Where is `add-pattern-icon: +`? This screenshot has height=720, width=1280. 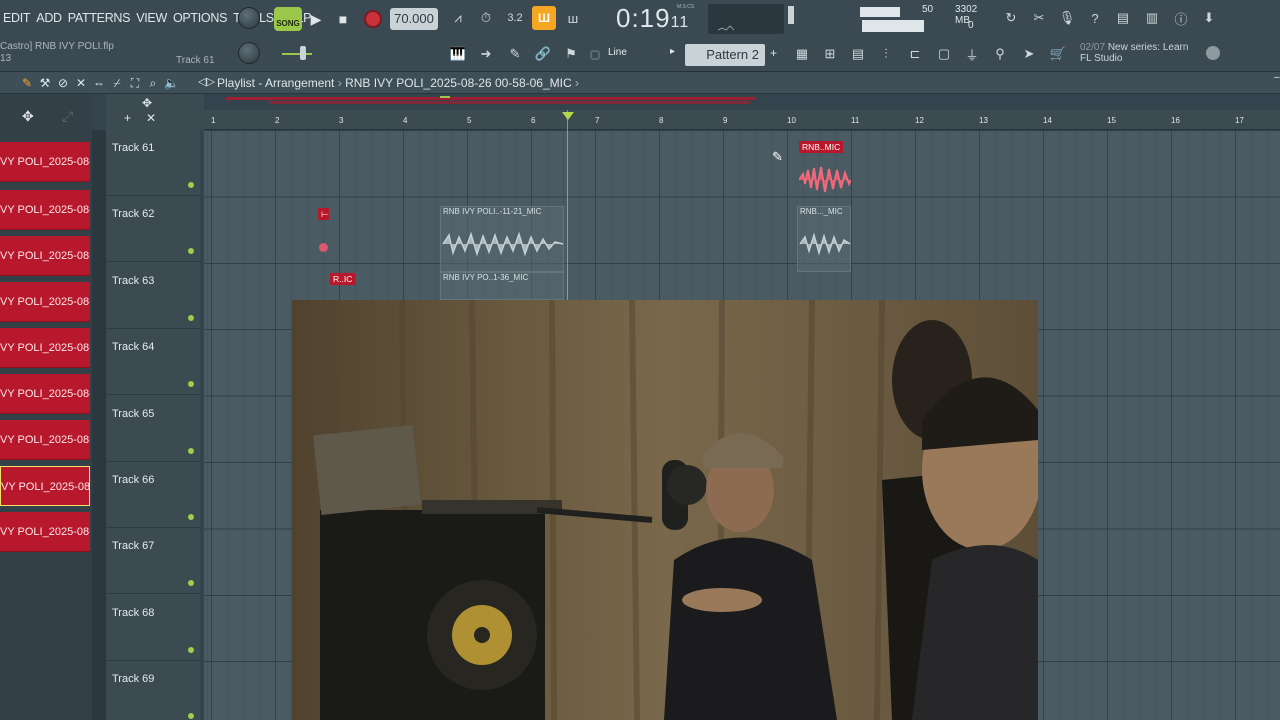 add-pattern-icon: + is located at coordinates (773, 53).